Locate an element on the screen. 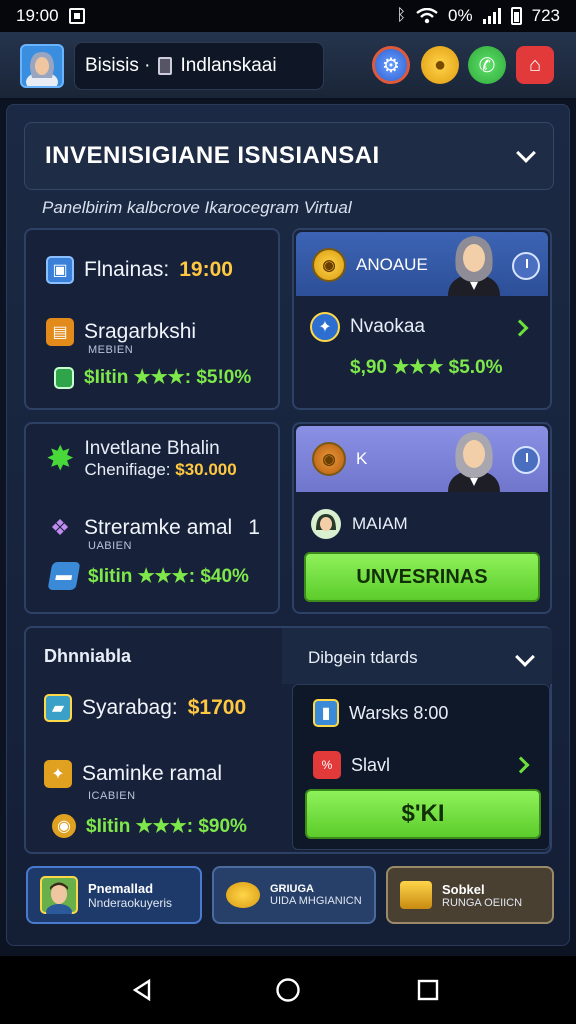  status-bar: 19:00 ᛒ 0% 723 is located at coordinates (288, 16).